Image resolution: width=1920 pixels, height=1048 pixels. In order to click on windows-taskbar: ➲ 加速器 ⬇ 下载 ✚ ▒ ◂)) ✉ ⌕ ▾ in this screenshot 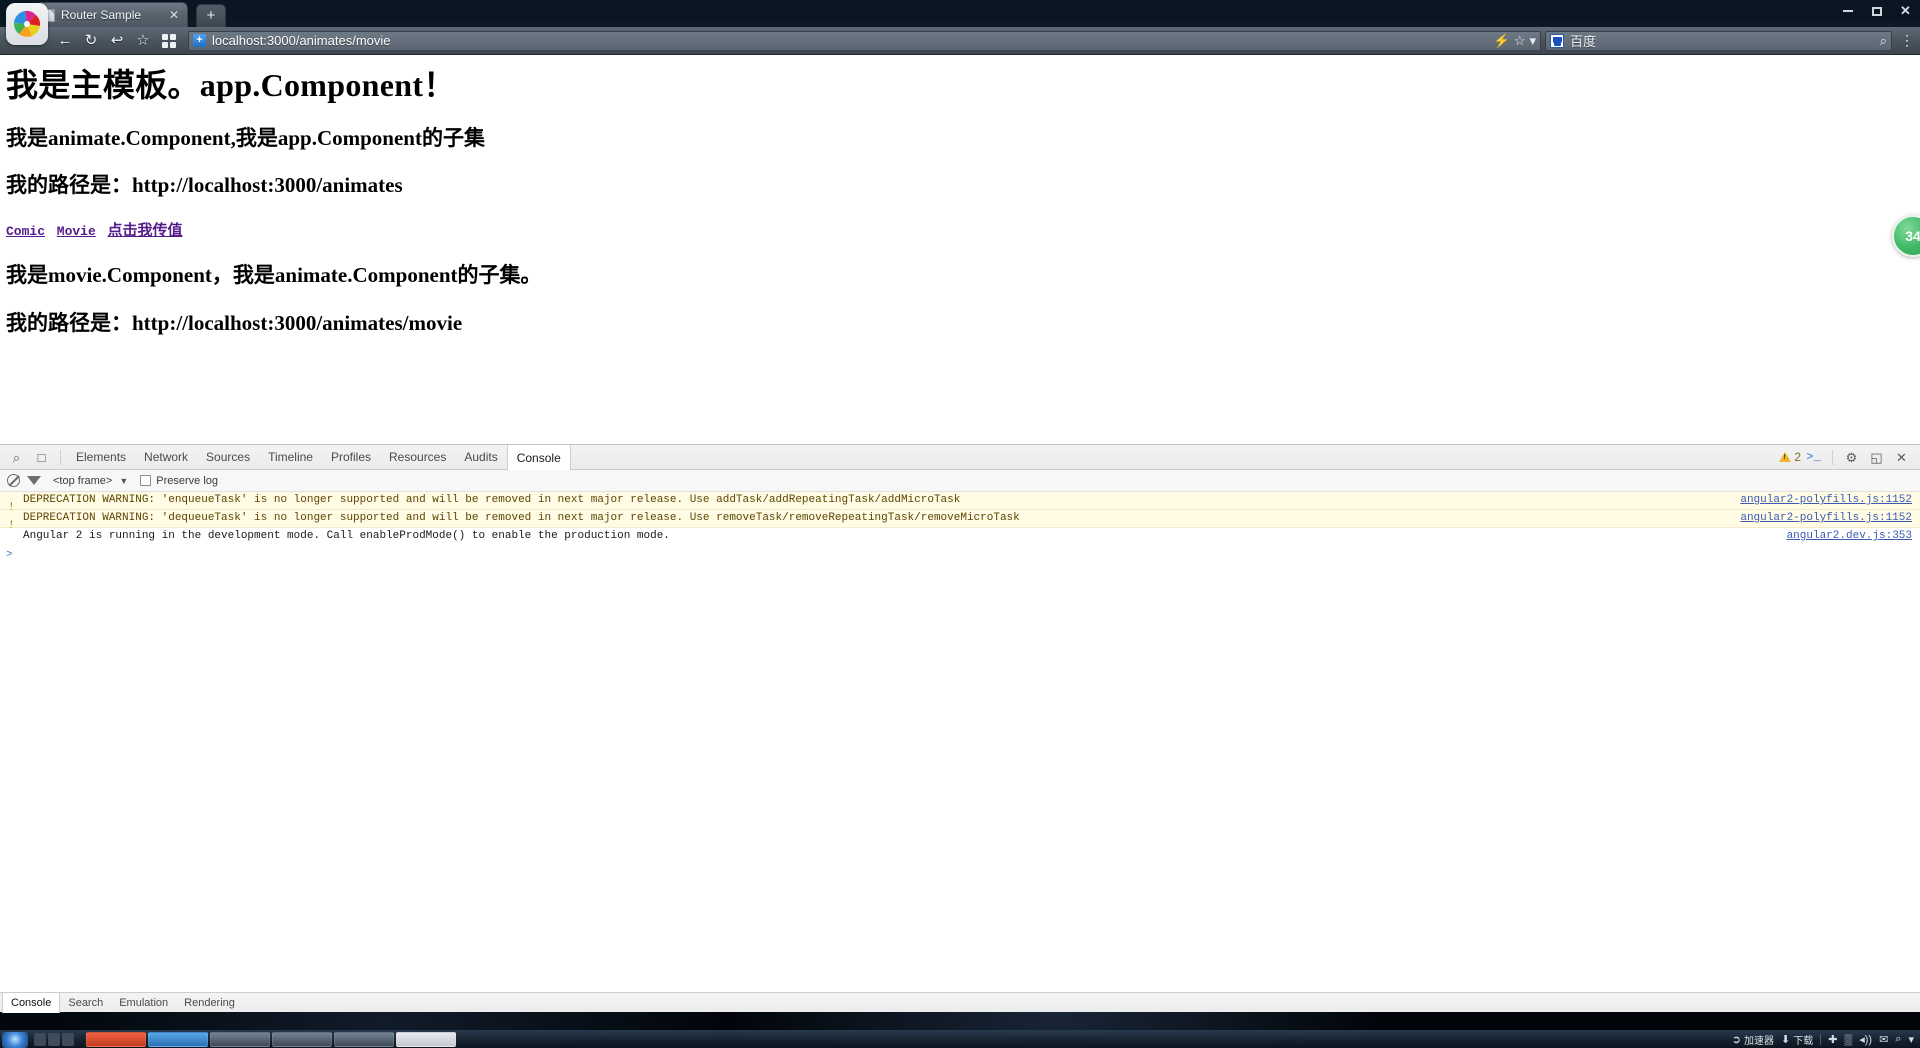, I will do `click(960, 1039)`.